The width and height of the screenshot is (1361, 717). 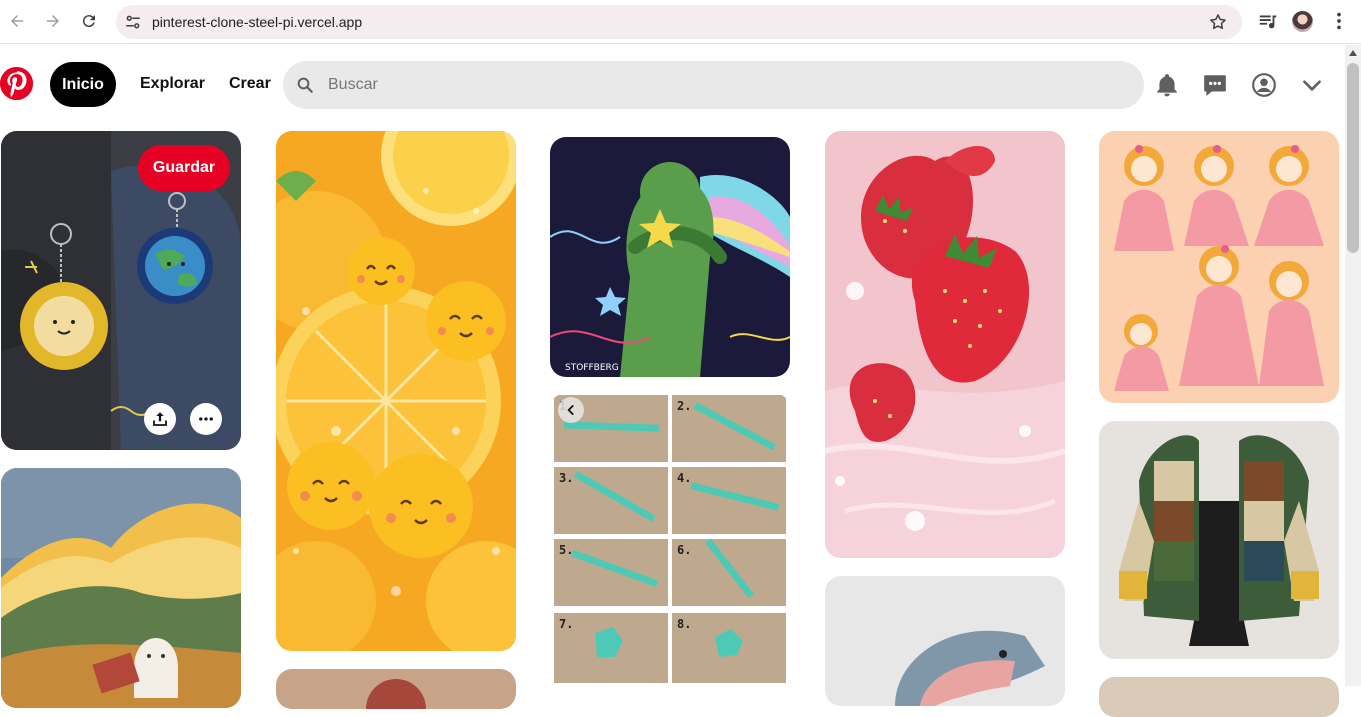 I want to click on pin-sunset-hills, so click(x=121, y=588).